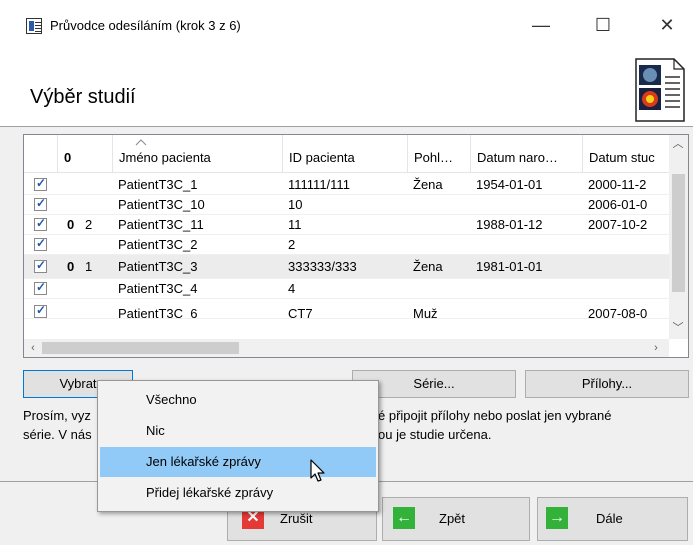  Describe the element at coordinates (557, 518) in the screenshot. I see `arrow-right-icon: →` at that location.